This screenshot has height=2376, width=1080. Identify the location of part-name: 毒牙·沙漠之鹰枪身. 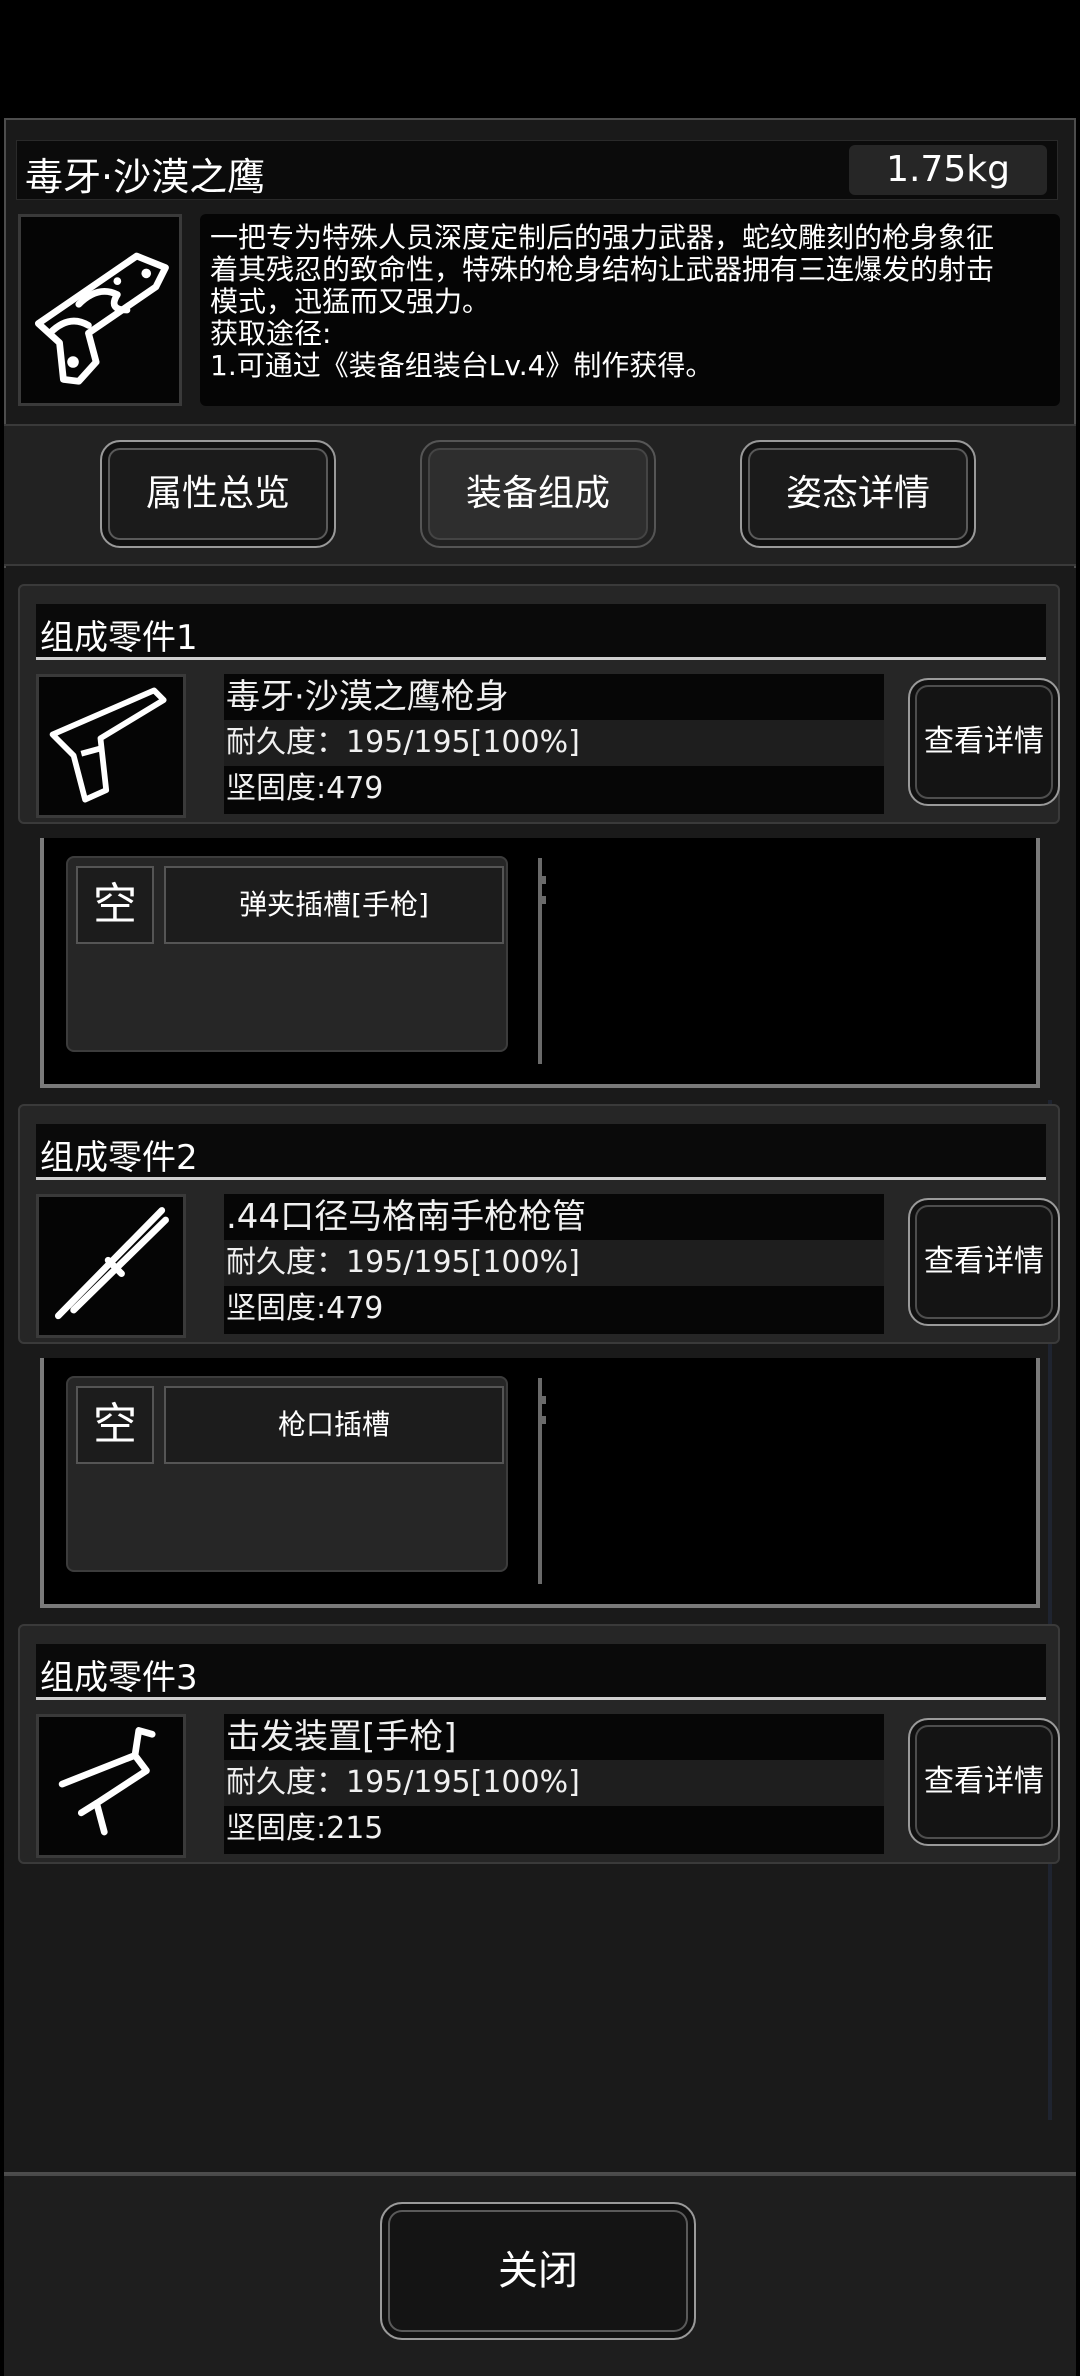
(367, 697).